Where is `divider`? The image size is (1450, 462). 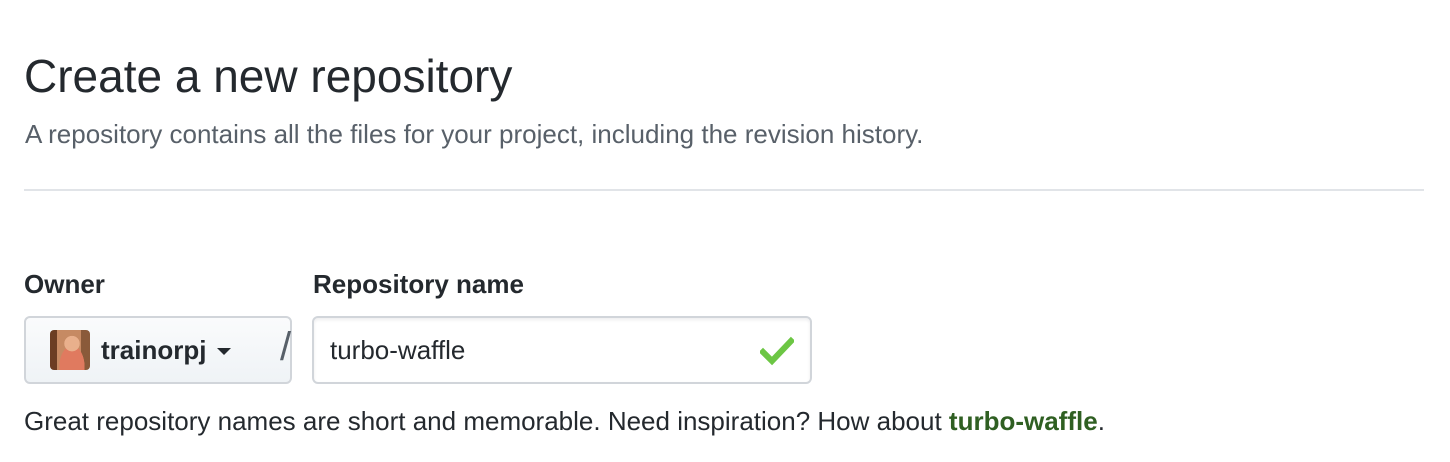 divider is located at coordinates (724, 190).